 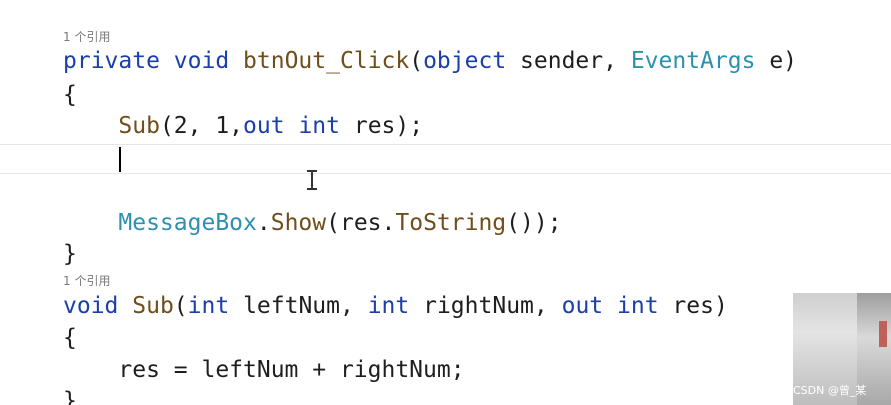 What do you see at coordinates (700, 306) in the screenshot?
I see `param-res: res)` at bounding box center [700, 306].